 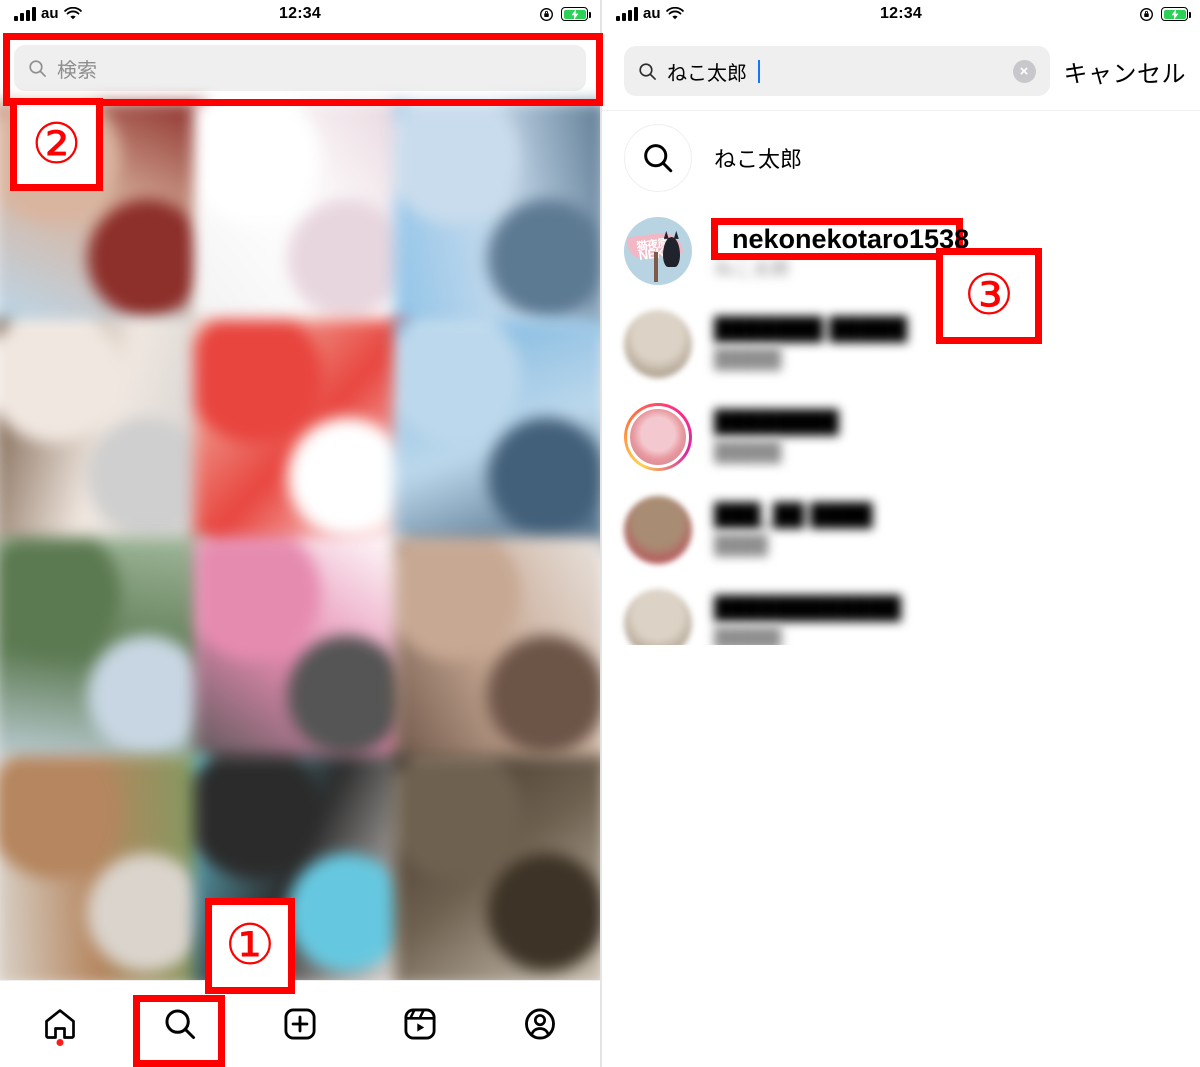 I want to click on clear-circle-icon: ×, so click(x=1024, y=71).